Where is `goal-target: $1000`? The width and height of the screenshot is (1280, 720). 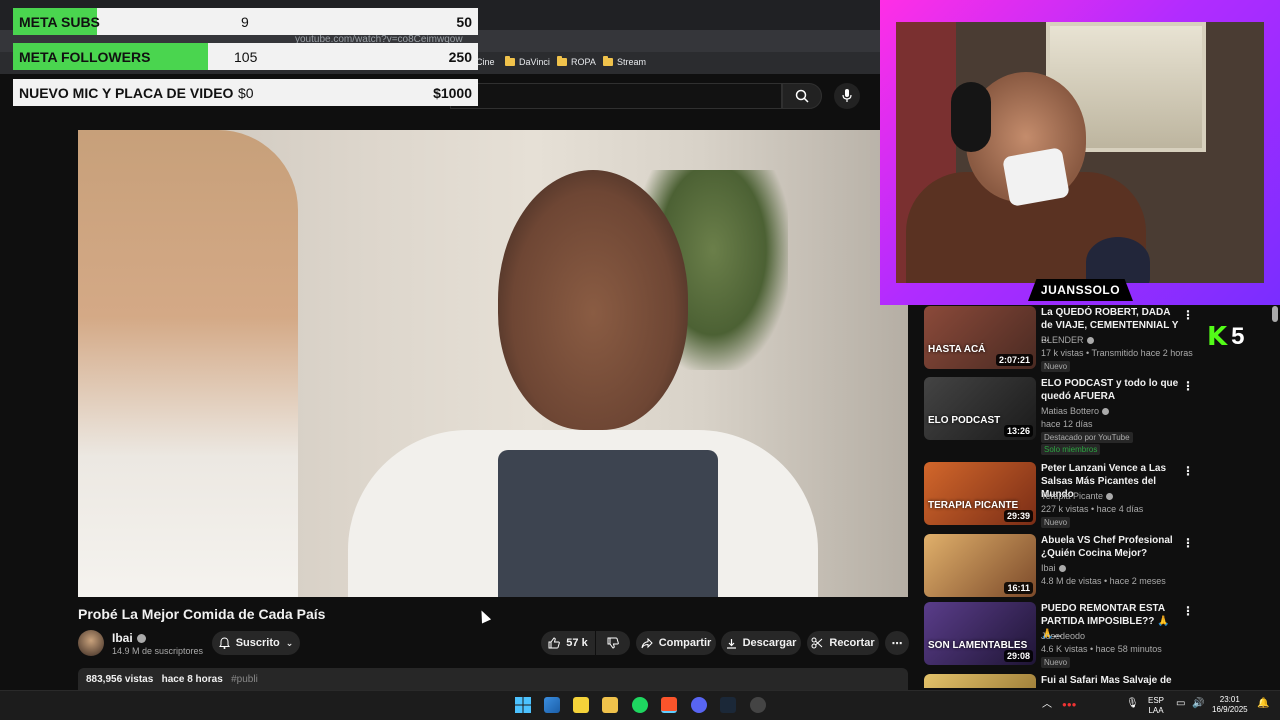
goal-target: $1000 is located at coordinates (452, 93).